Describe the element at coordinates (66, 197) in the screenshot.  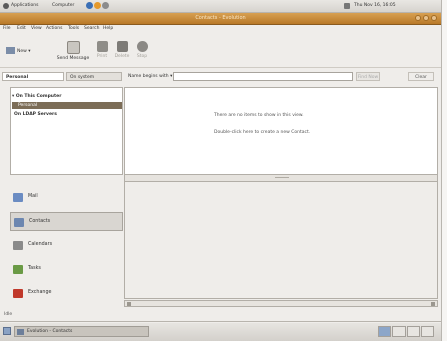
I see `switcher-mail: Mail` at that location.